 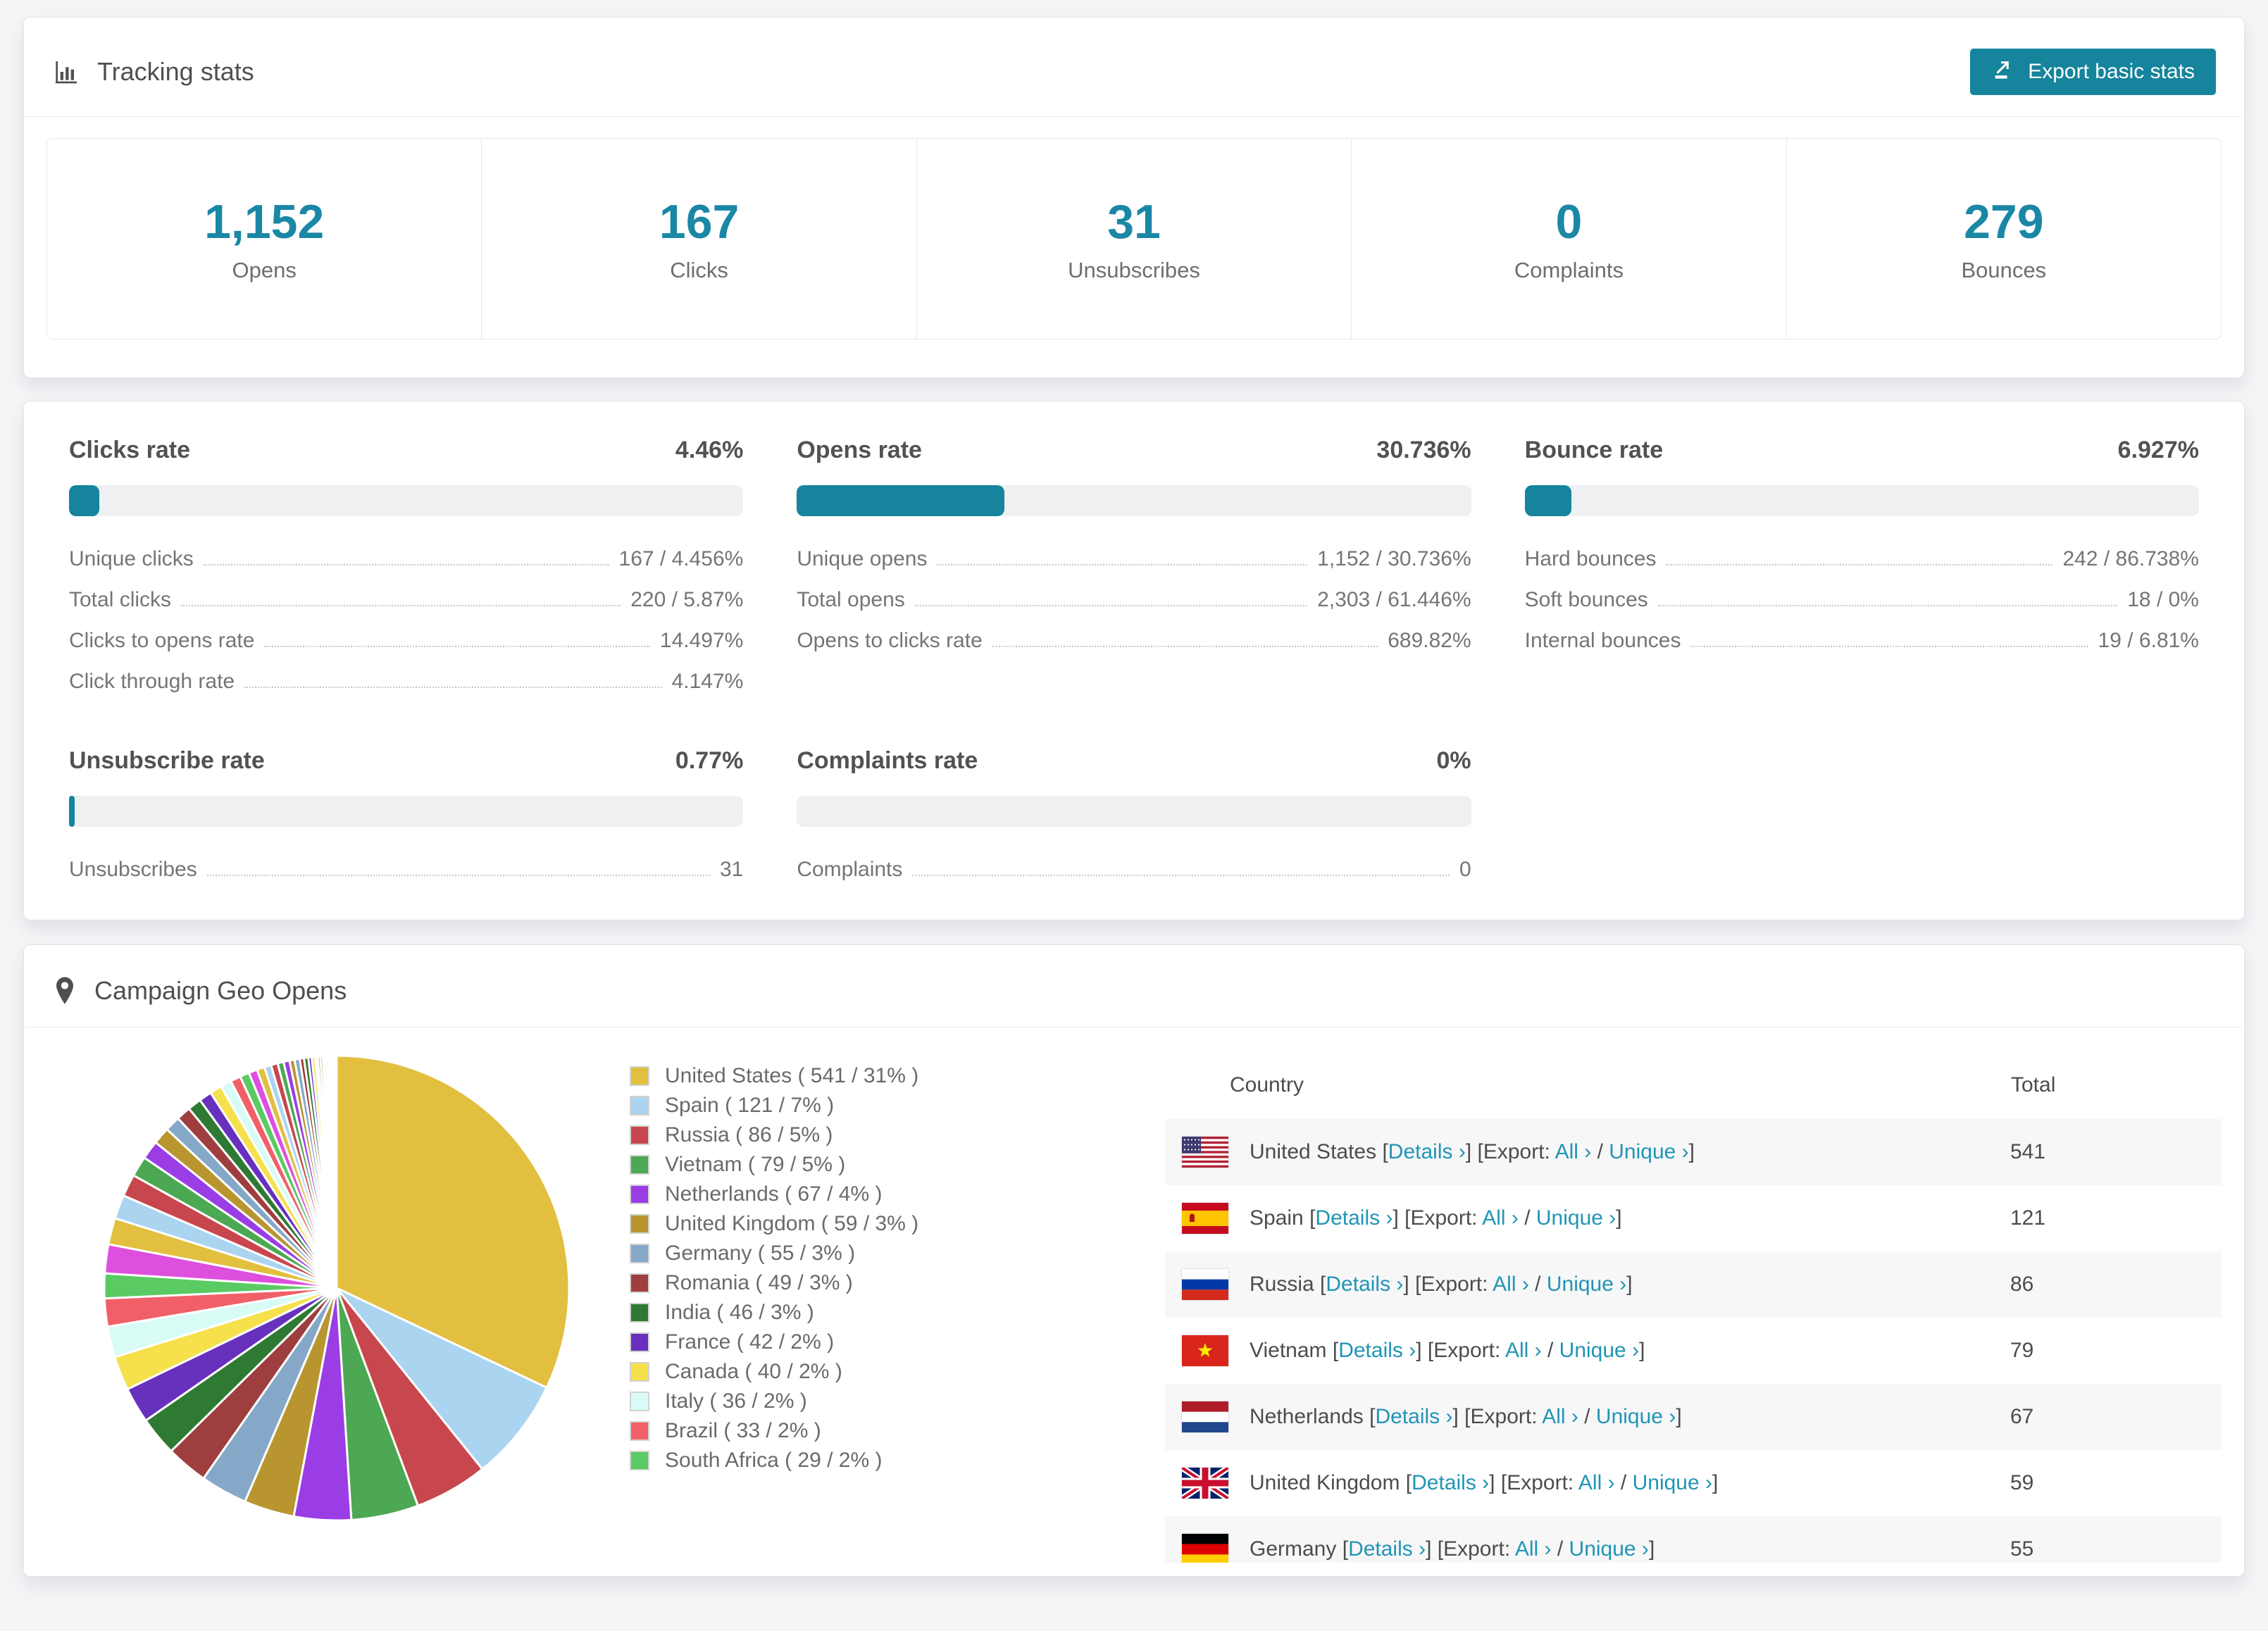 I want to click on pie-chart-svg, so click(x=337, y=1288).